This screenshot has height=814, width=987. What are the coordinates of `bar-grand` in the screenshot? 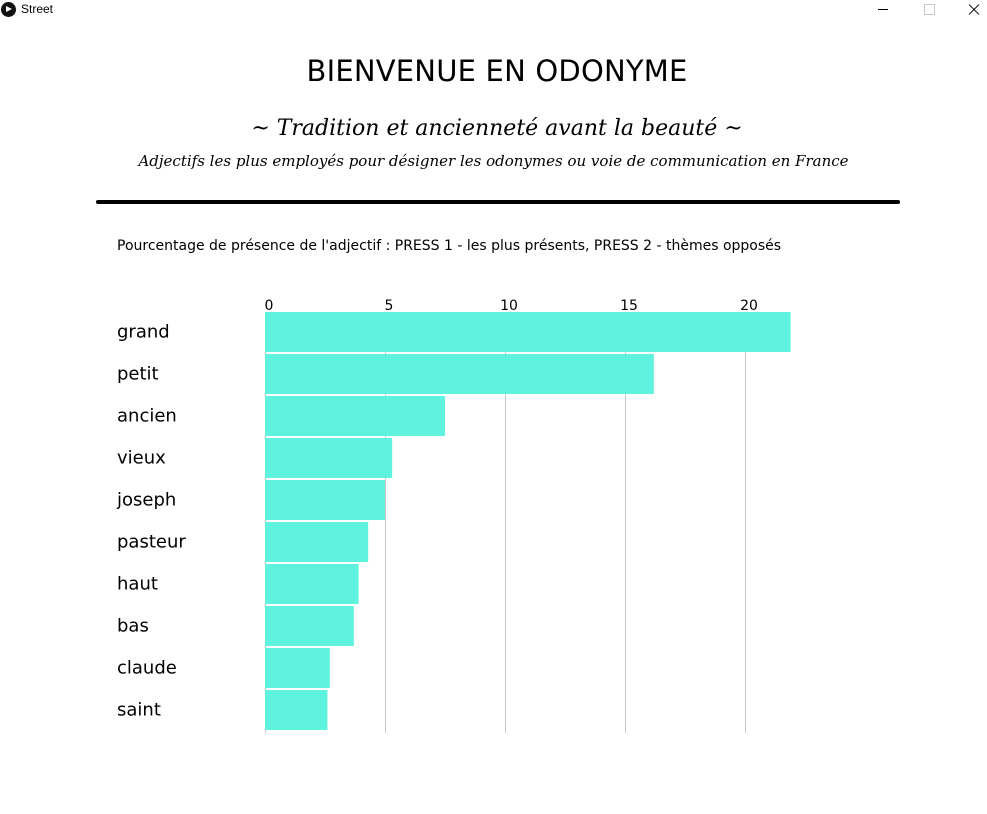 It's located at (528, 332).